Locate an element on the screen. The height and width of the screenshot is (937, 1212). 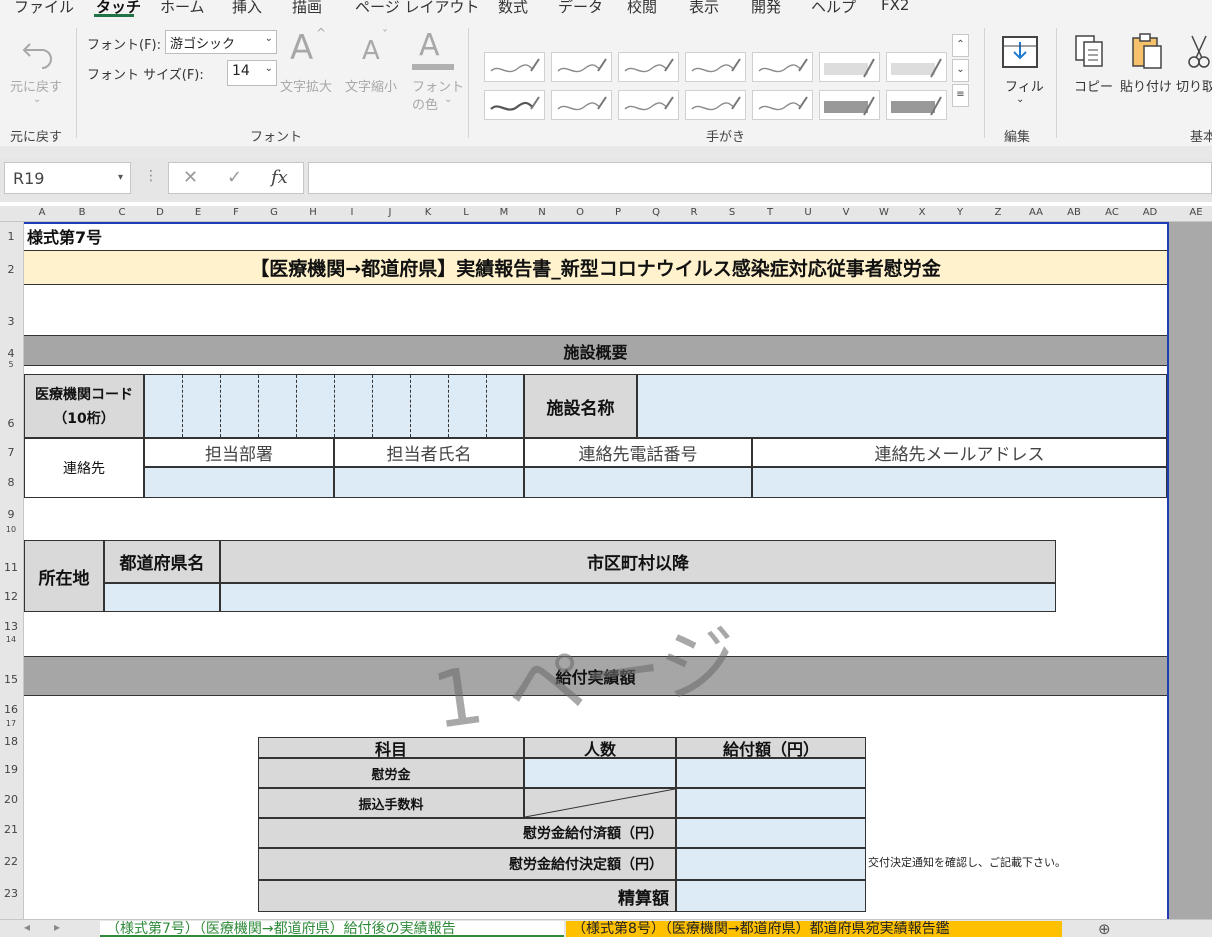
column-header-q: Q is located at coordinates (656, 212).